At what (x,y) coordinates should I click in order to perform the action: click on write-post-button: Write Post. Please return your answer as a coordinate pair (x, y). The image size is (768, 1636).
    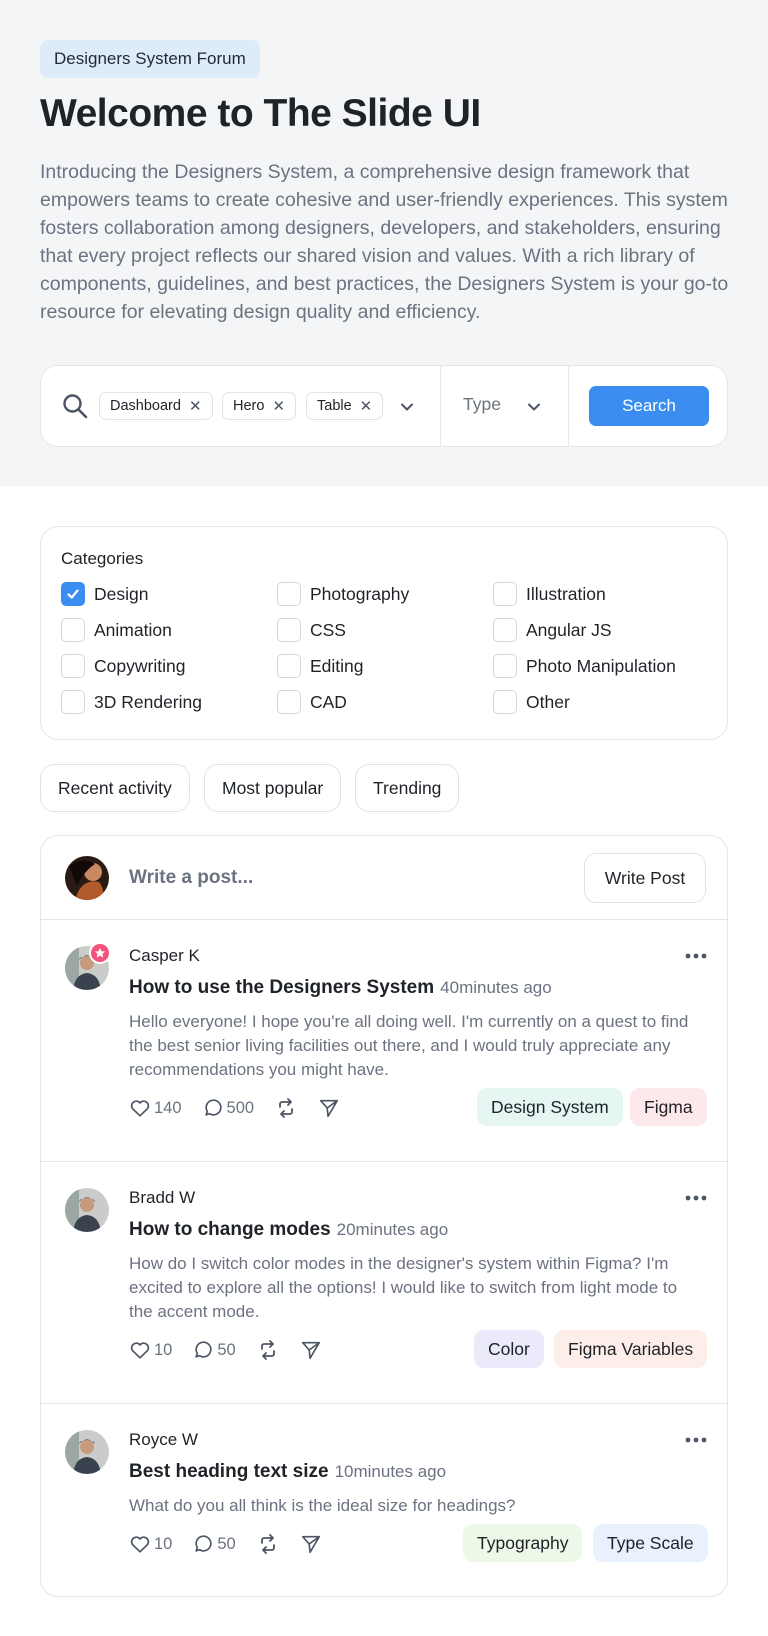
    Looking at the image, I should click on (645, 878).